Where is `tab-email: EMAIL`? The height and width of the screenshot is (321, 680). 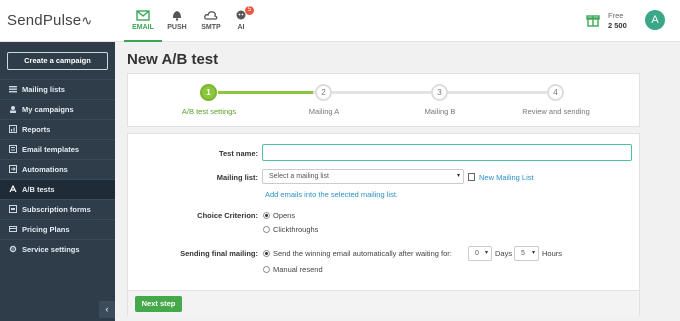 tab-email: EMAIL is located at coordinates (143, 24).